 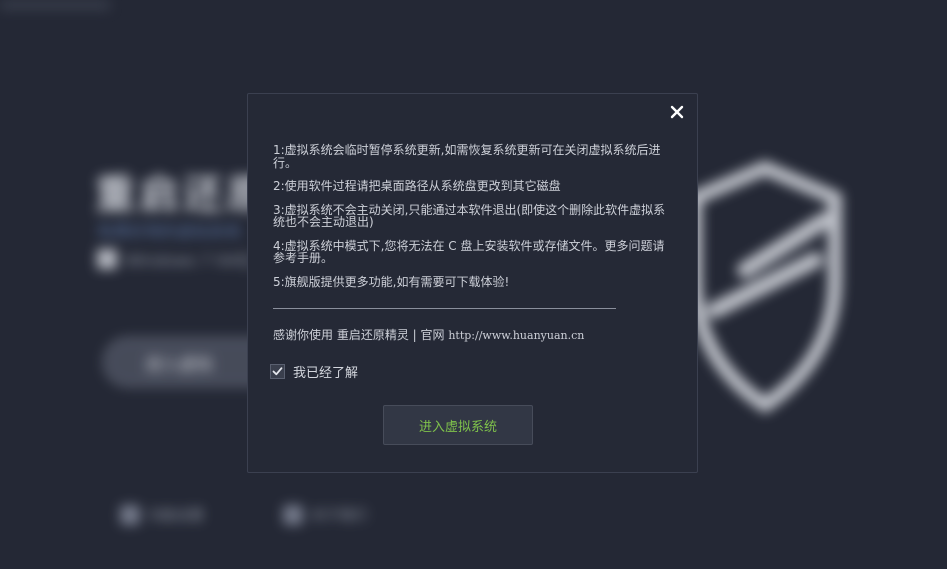 I want to click on background-subtitle: 免费好用的虚拟系统, so click(x=169, y=231).